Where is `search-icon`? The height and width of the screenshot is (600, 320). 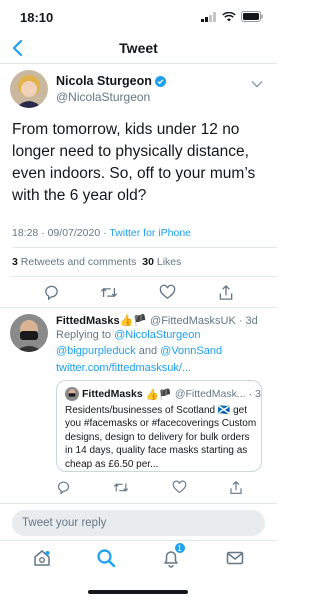
search-icon is located at coordinates (106, 557).